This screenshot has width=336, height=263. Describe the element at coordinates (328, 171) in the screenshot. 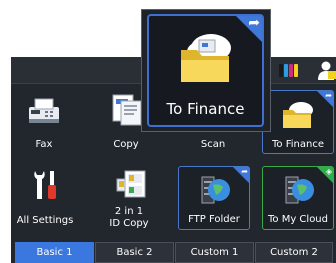

I see `connect-icon: ◈` at that location.